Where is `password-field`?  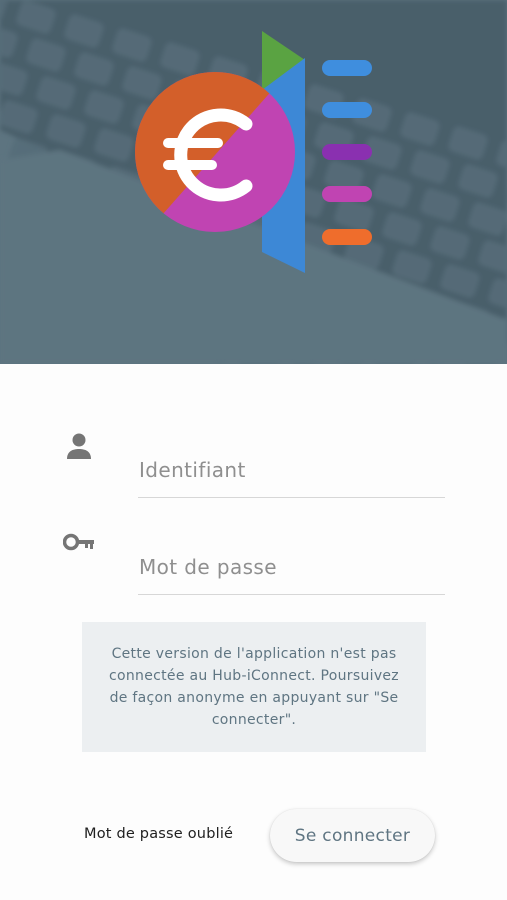
password-field is located at coordinates (291, 572).